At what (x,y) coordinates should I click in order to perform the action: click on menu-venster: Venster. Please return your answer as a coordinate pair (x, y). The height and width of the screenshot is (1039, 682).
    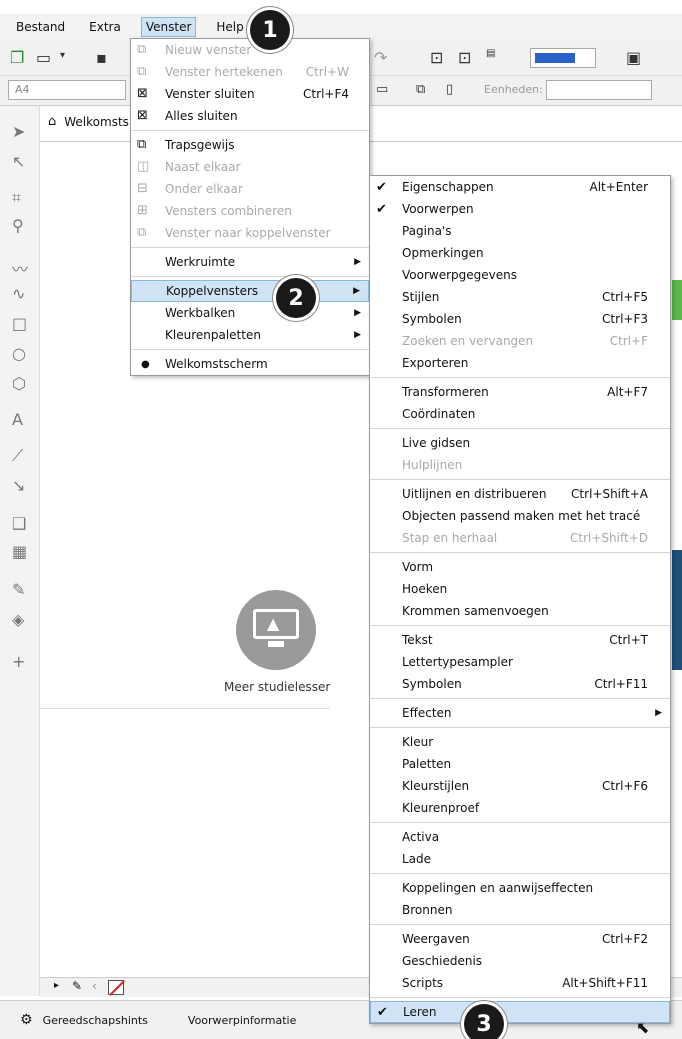
    Looking at the image, I should click on (168, 27).